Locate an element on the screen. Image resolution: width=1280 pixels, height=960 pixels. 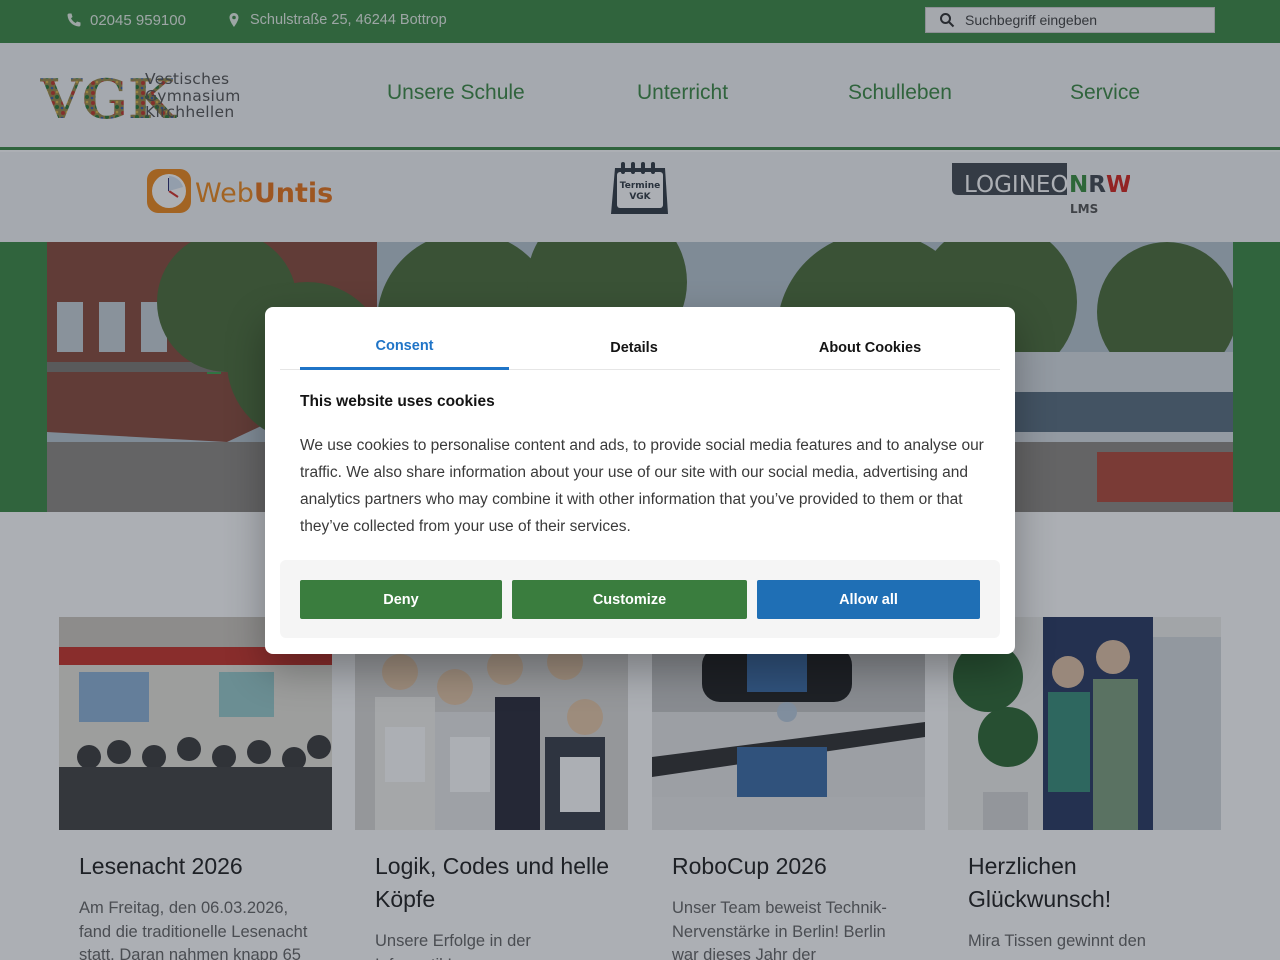
cookie-button-area: Deny Customize Allow all is located at coordinates (640, 599).